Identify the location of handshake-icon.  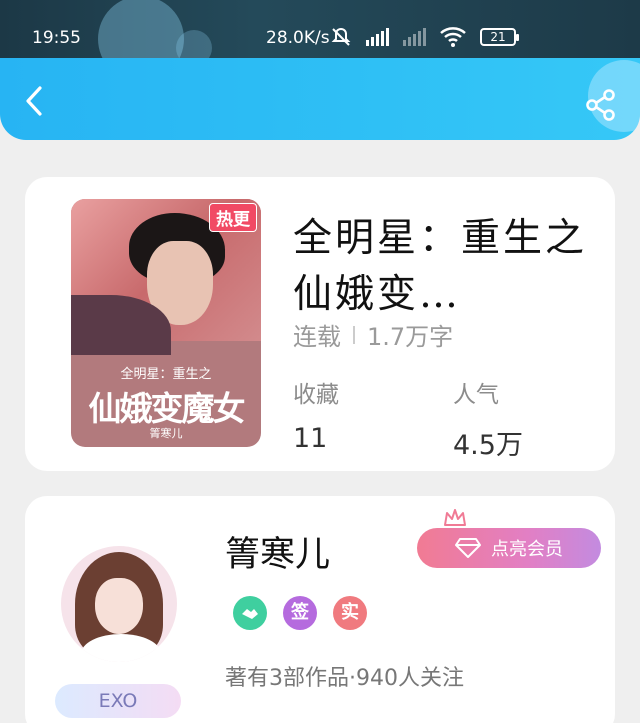
(250, 613).